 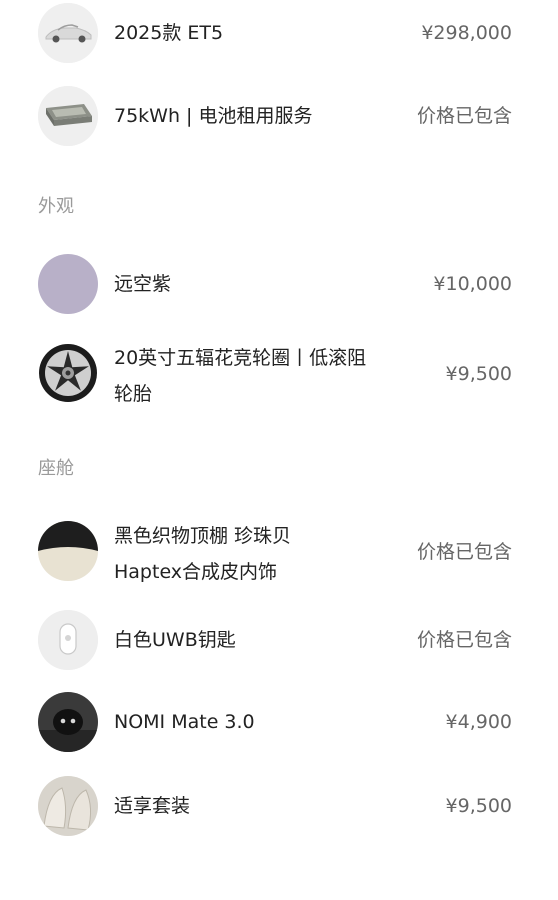 What do you see at coordinates (56, 468) in the screenshot?
I see `section-title-cabin: 座舱` at bounding box center [56, 468].